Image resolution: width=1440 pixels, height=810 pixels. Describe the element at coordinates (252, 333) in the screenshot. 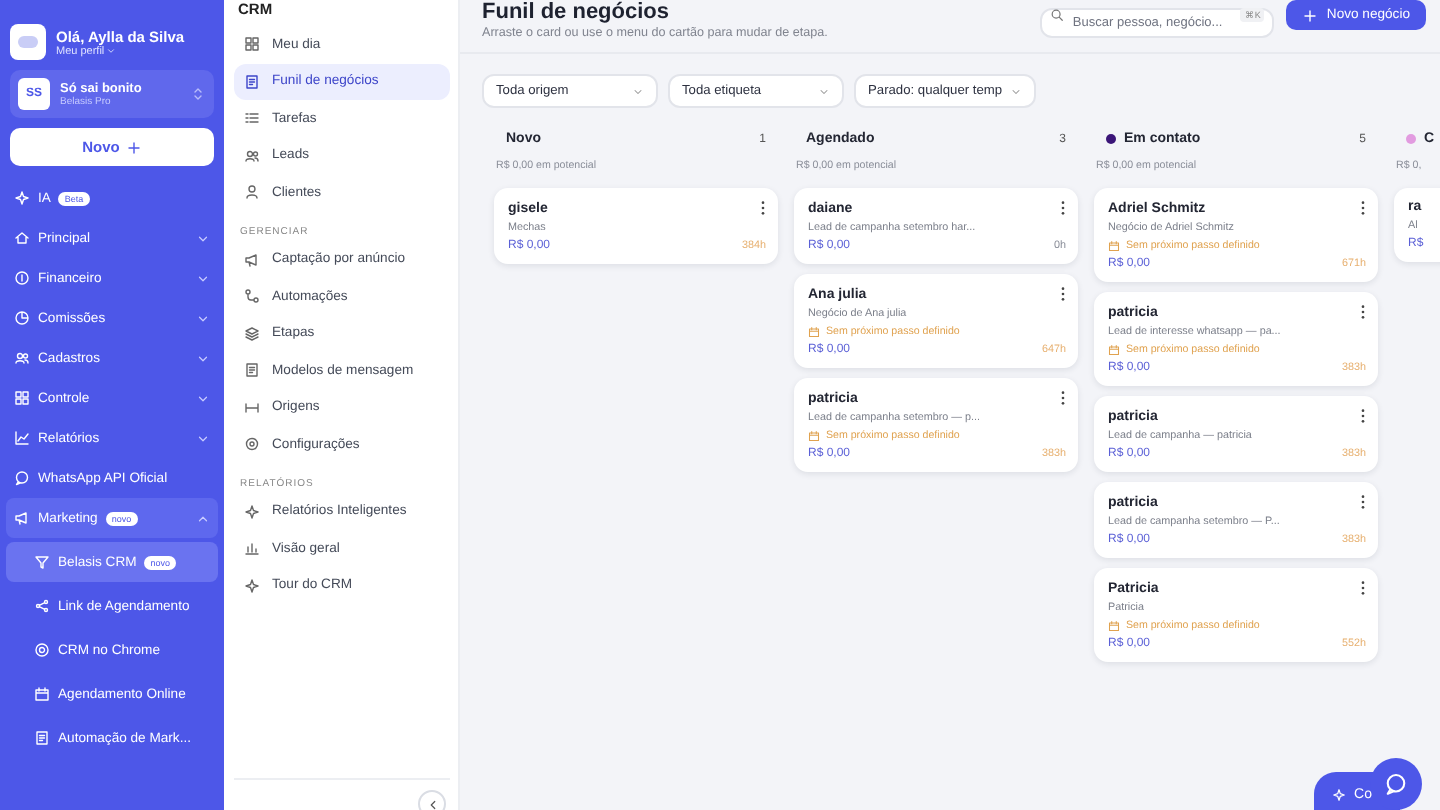

I see `layers-icon` at that location.